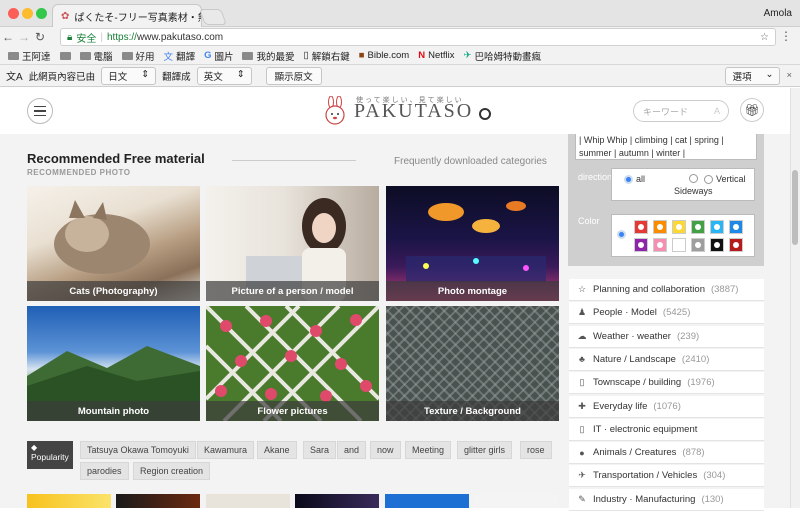  What do you see at coordinates (13, 13) in the screenshot?
I see `close-window-button` at bounding box center [13, 13].